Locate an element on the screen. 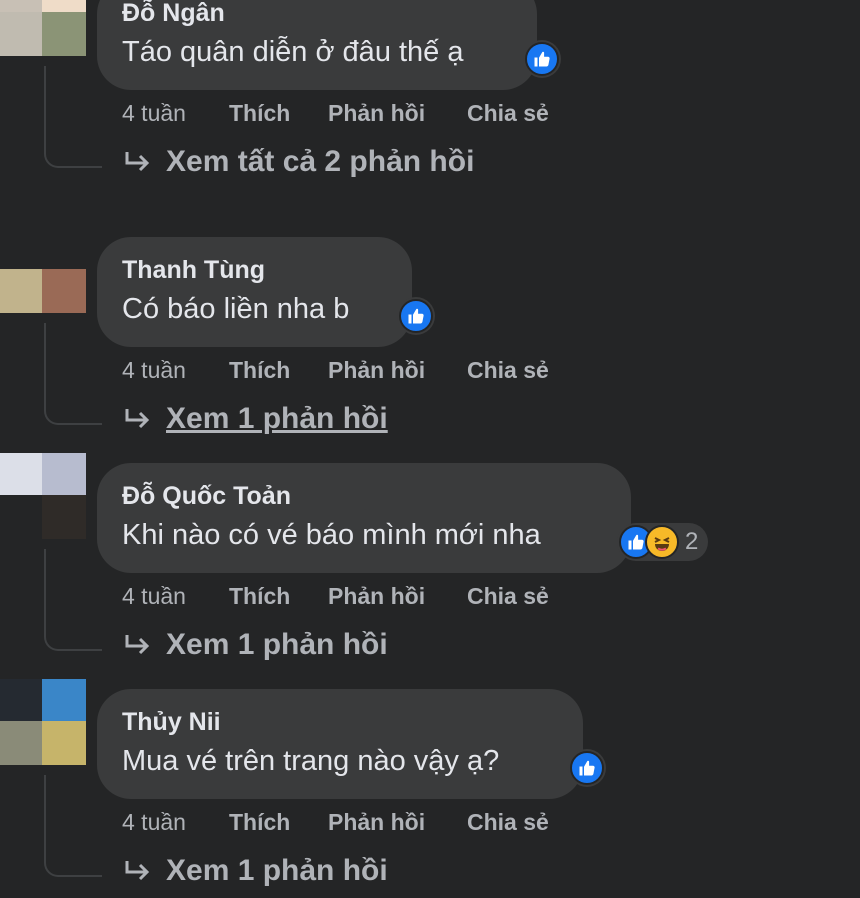 The height and width of the screenshot is (898, 860). comment-text: Táo quân diễn ở đâu thế ạ is located at coordinates (293, 52).